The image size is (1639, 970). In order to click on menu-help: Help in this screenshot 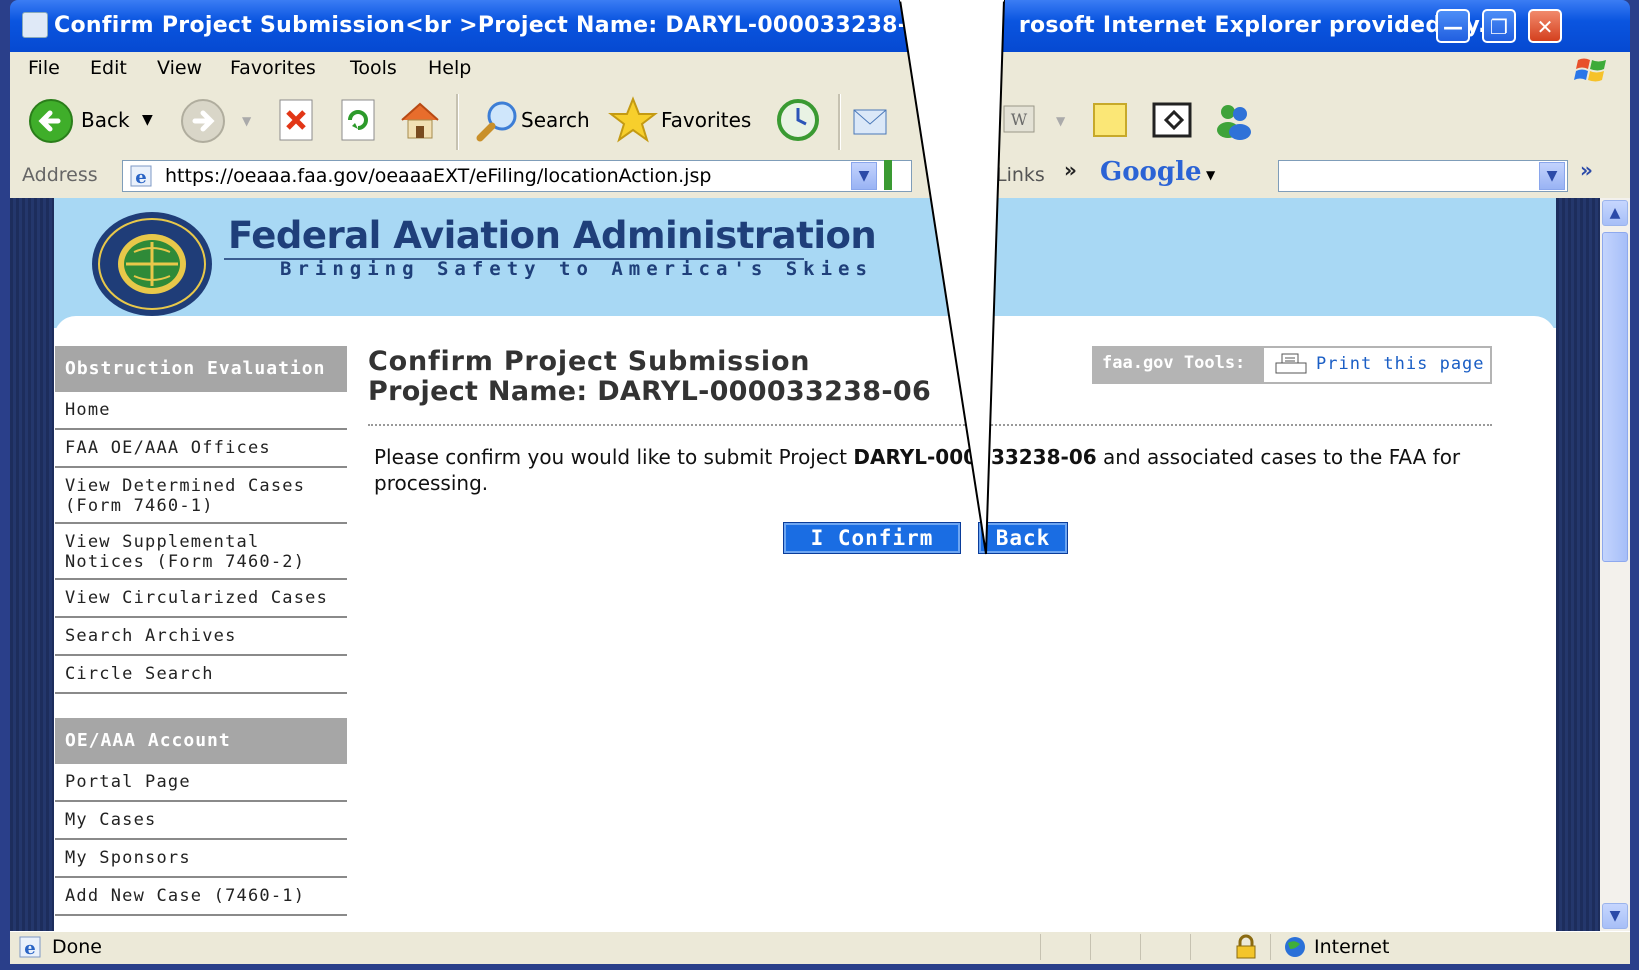, I will do `click(449, 68)`.